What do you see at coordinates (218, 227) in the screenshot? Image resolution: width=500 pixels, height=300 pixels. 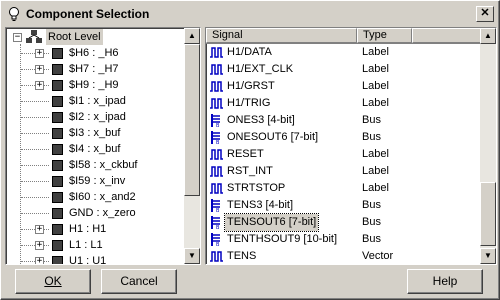 I see `svg-text: B` at bounding box center [218, 227].